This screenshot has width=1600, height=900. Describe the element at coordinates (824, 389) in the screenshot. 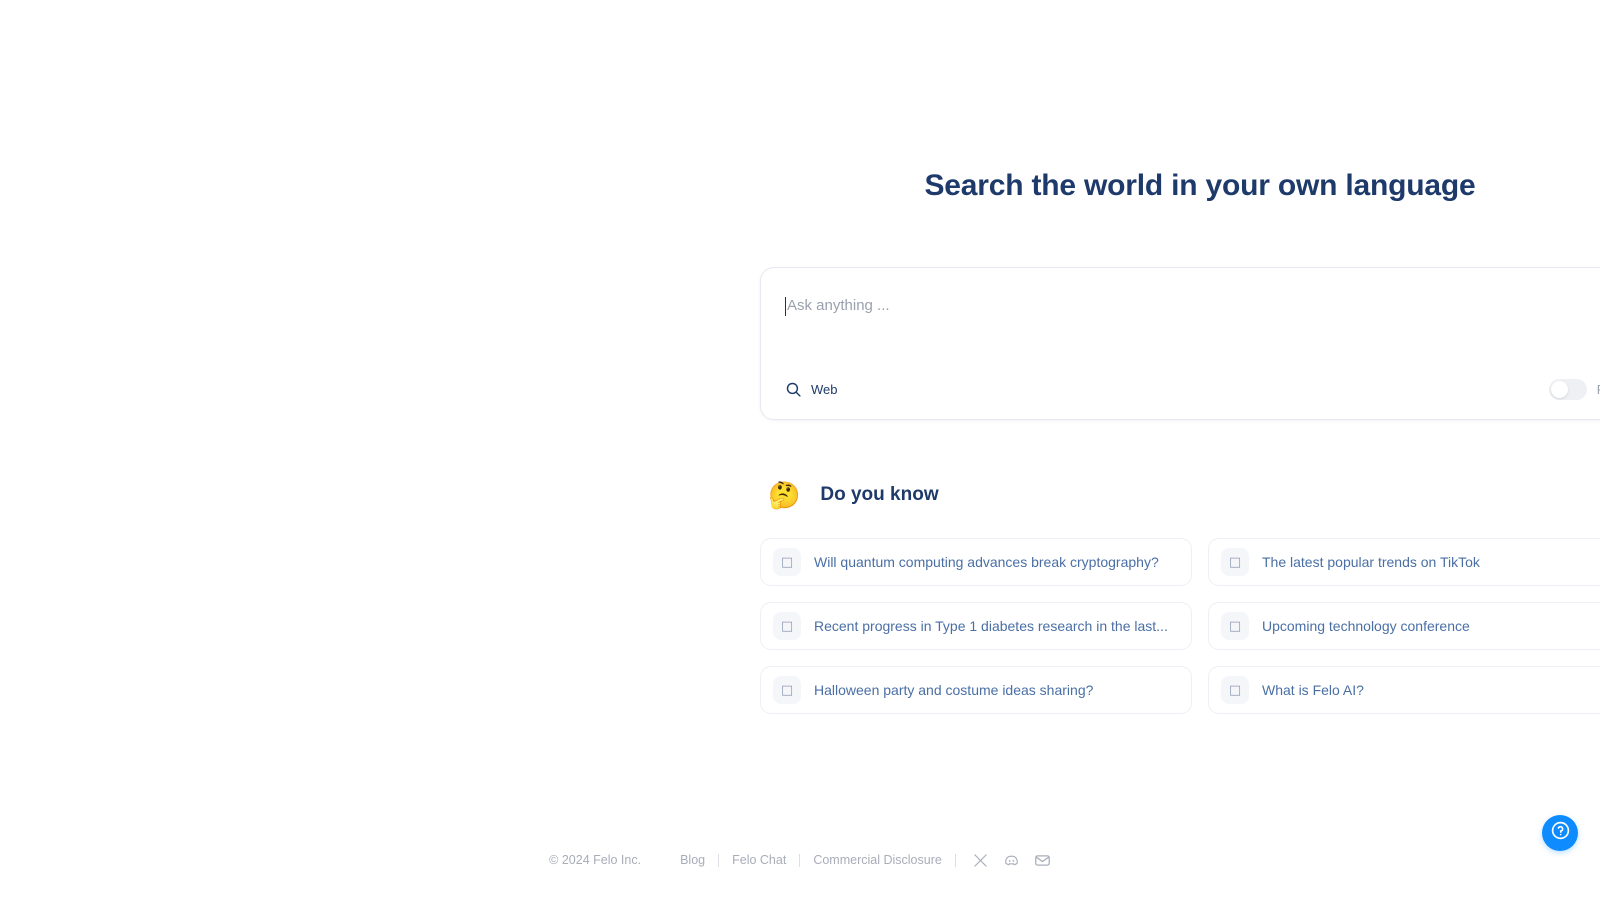

I see `search-mode-label: Web` at that location.